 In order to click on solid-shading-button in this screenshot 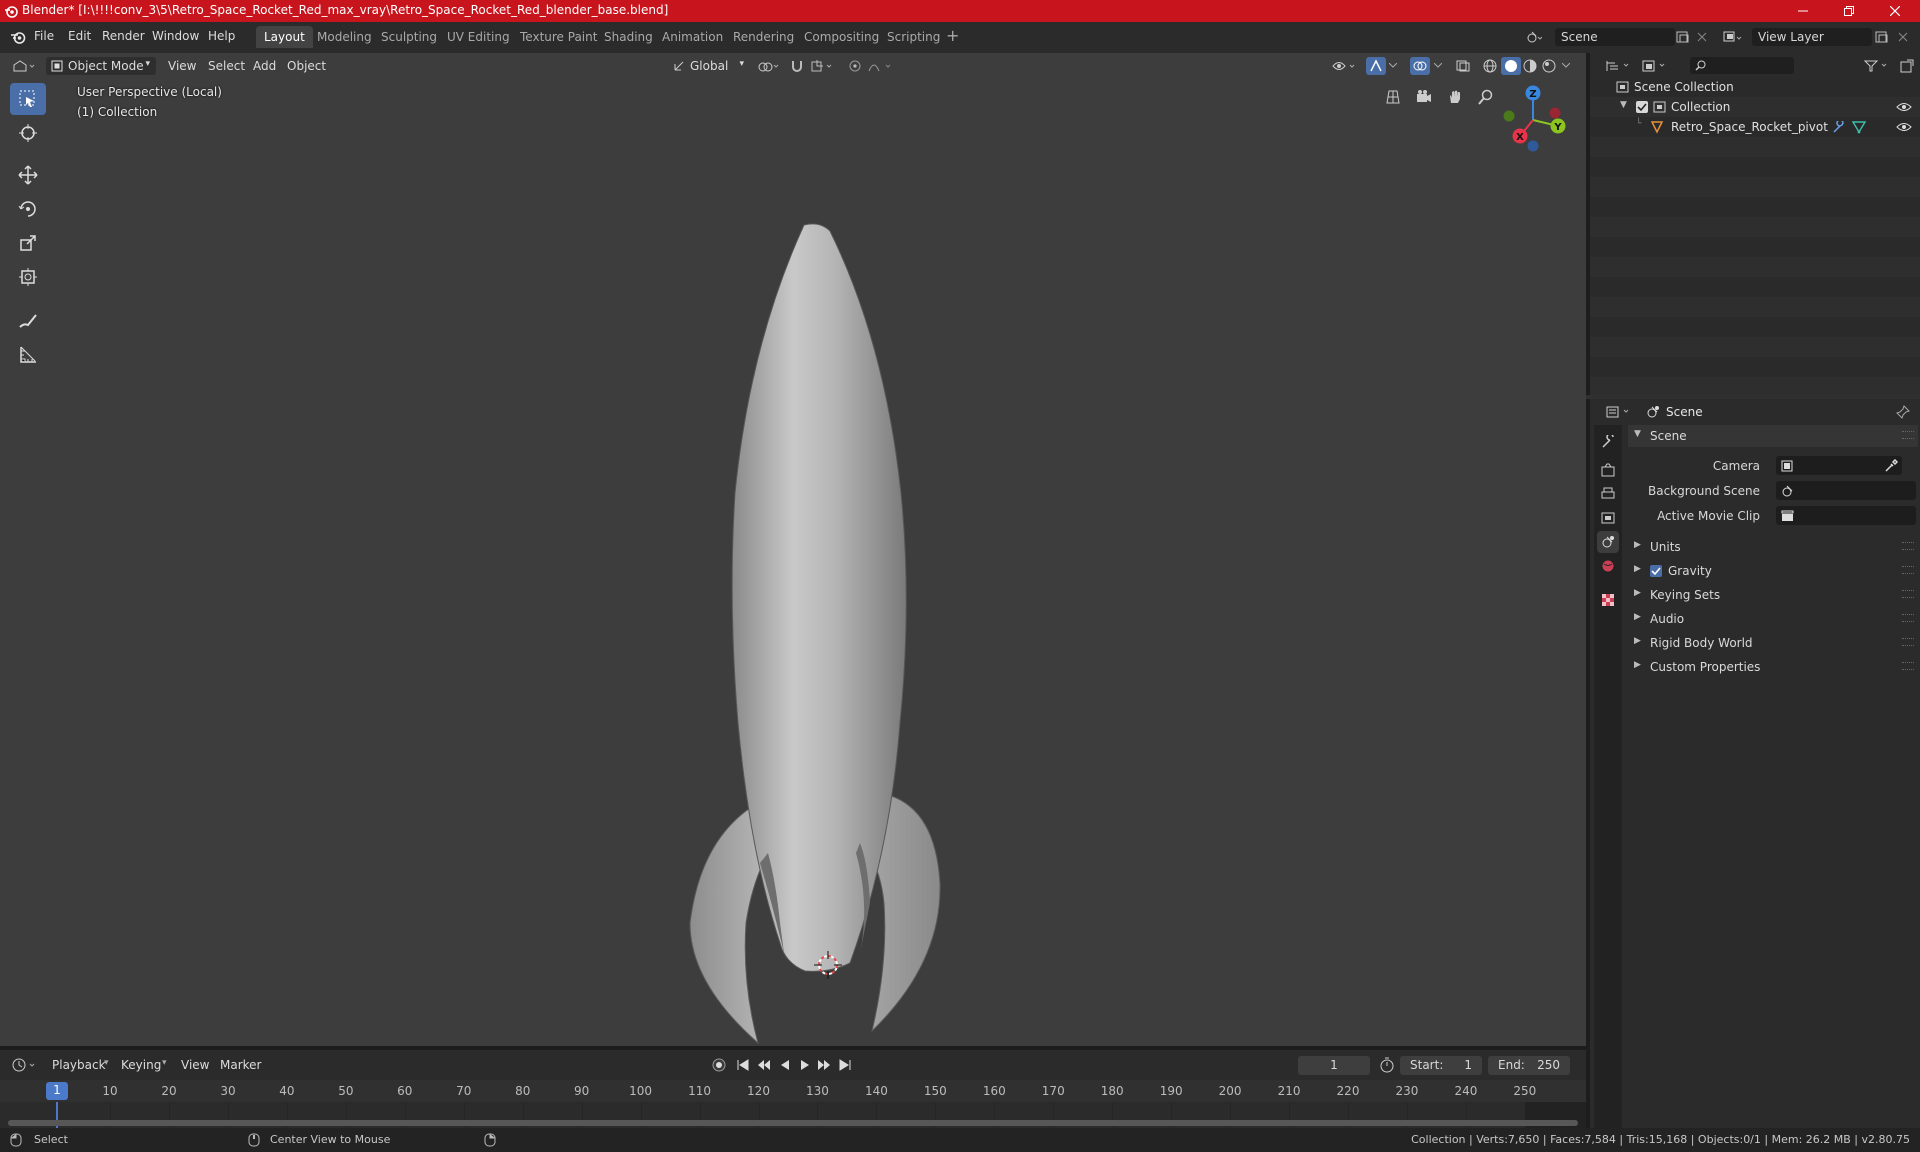, I will do `click(1511, 66)`.